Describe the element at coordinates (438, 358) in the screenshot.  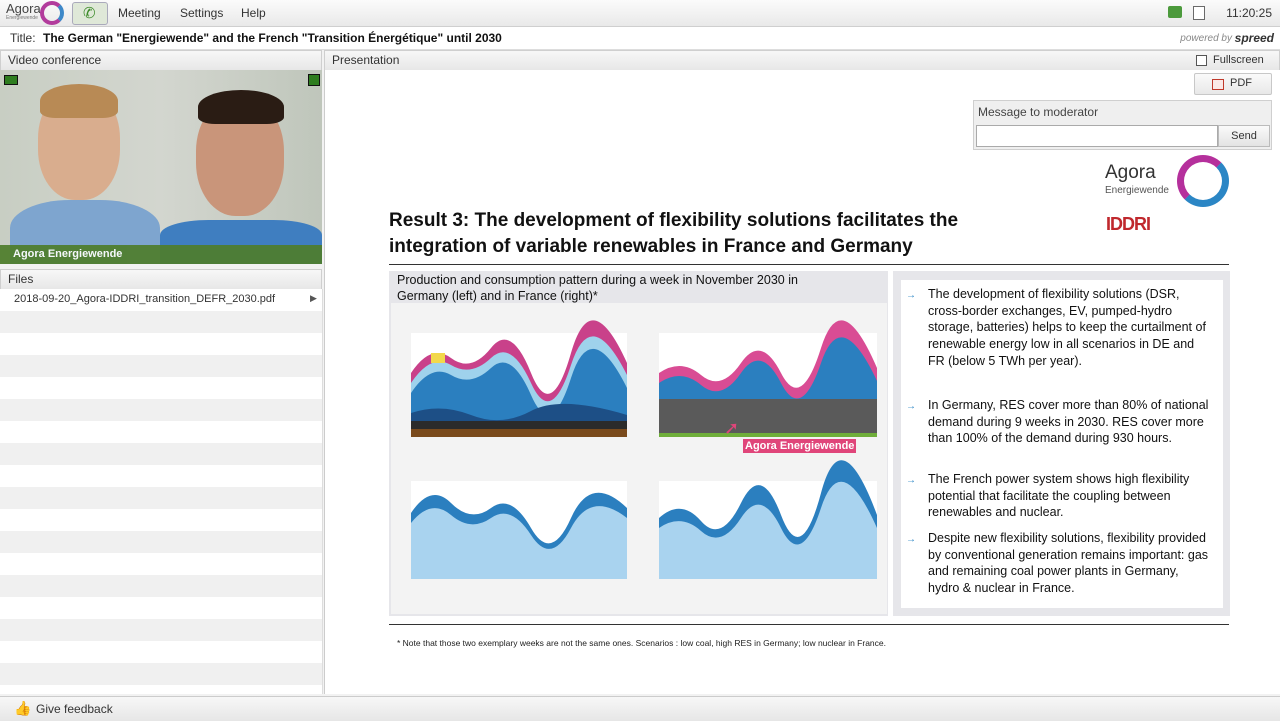
I see `chart-area-peak` at that location.